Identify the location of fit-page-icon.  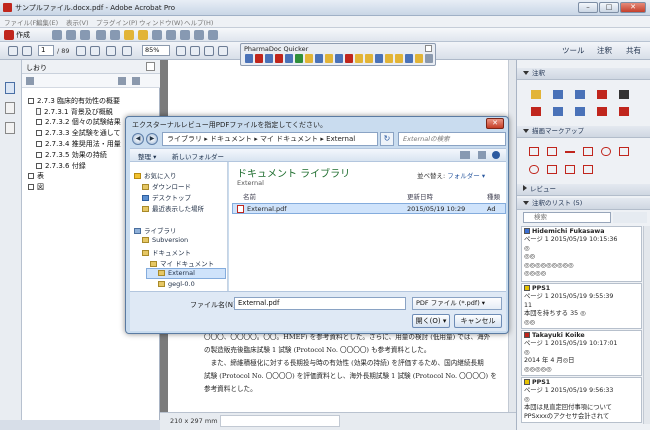
(181, 51).